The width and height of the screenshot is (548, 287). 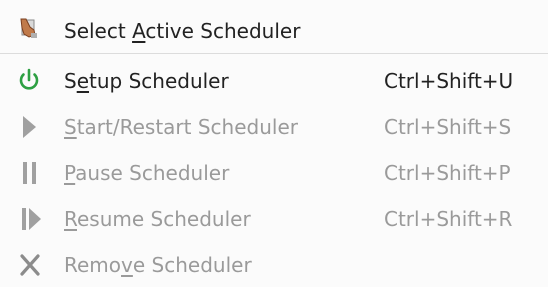 What do you see at coordinates (146, 81) in the screenshot?
I see `menu-item-label: Setup Scheduler` at bounding box center [146, 81].